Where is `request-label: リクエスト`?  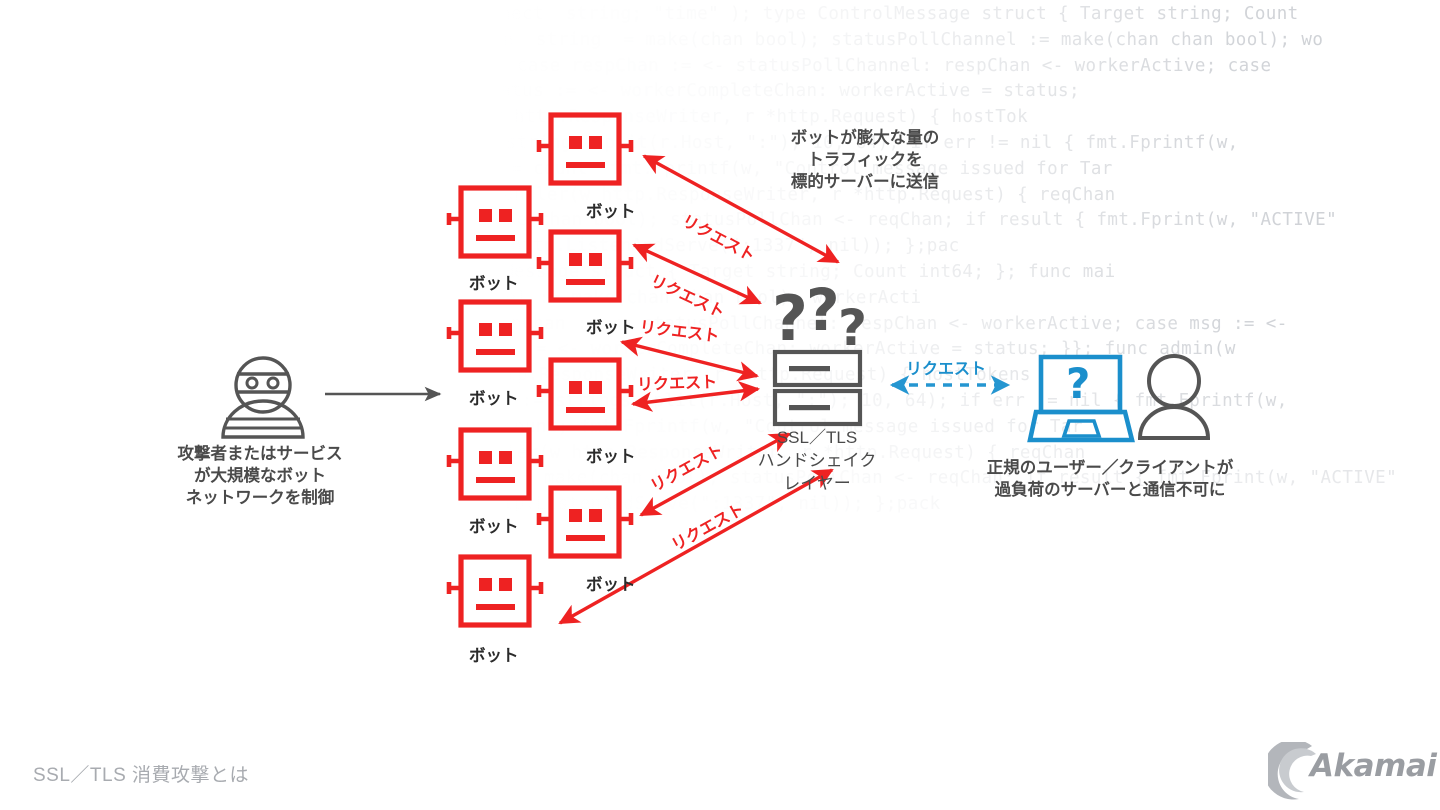 request-label: リクエスト is located at coordinates (677, 384).